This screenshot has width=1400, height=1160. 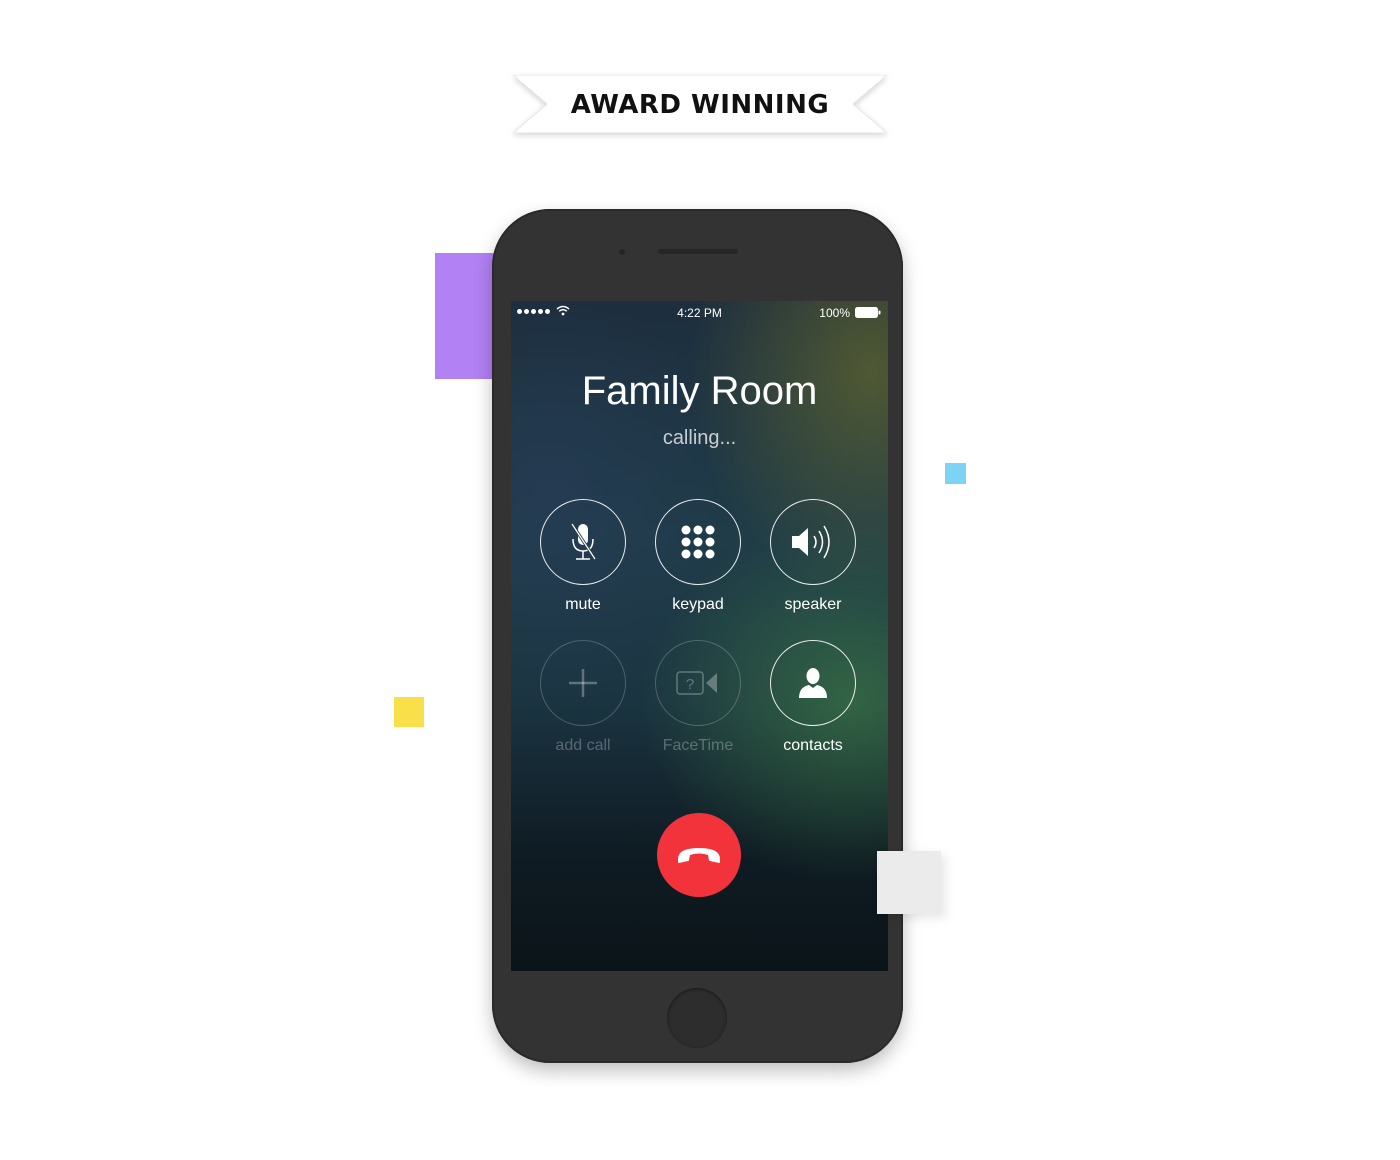 What do you see at coordinates (868, 312) in the screenshot?
I see `battery-full-icon` at bounding box center [868, 312].